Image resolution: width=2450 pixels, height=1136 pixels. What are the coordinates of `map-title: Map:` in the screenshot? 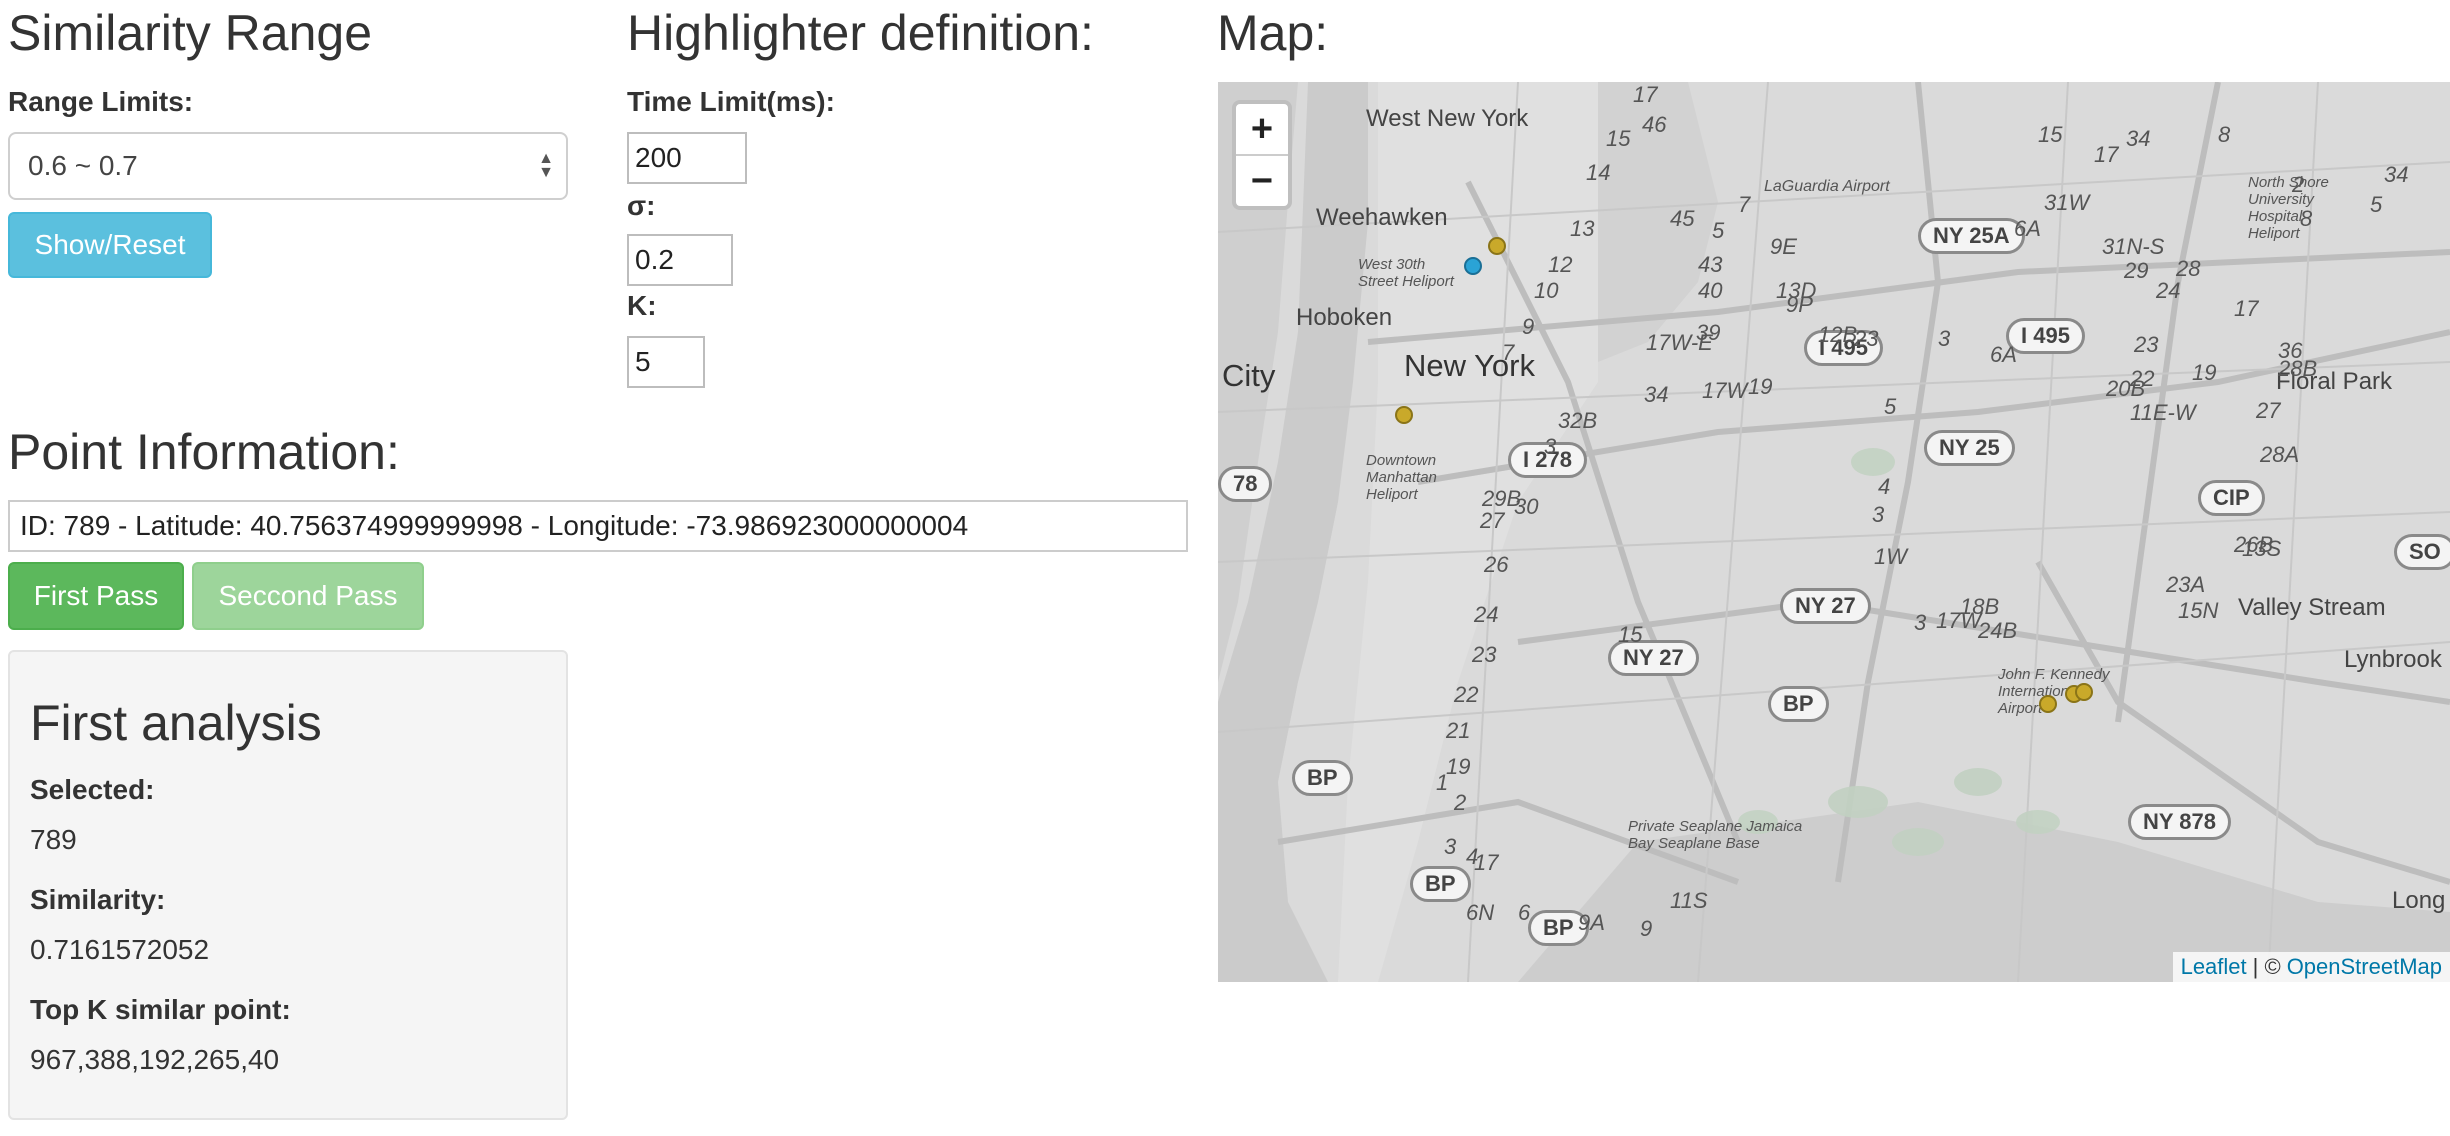 It's located at (1273, 33).